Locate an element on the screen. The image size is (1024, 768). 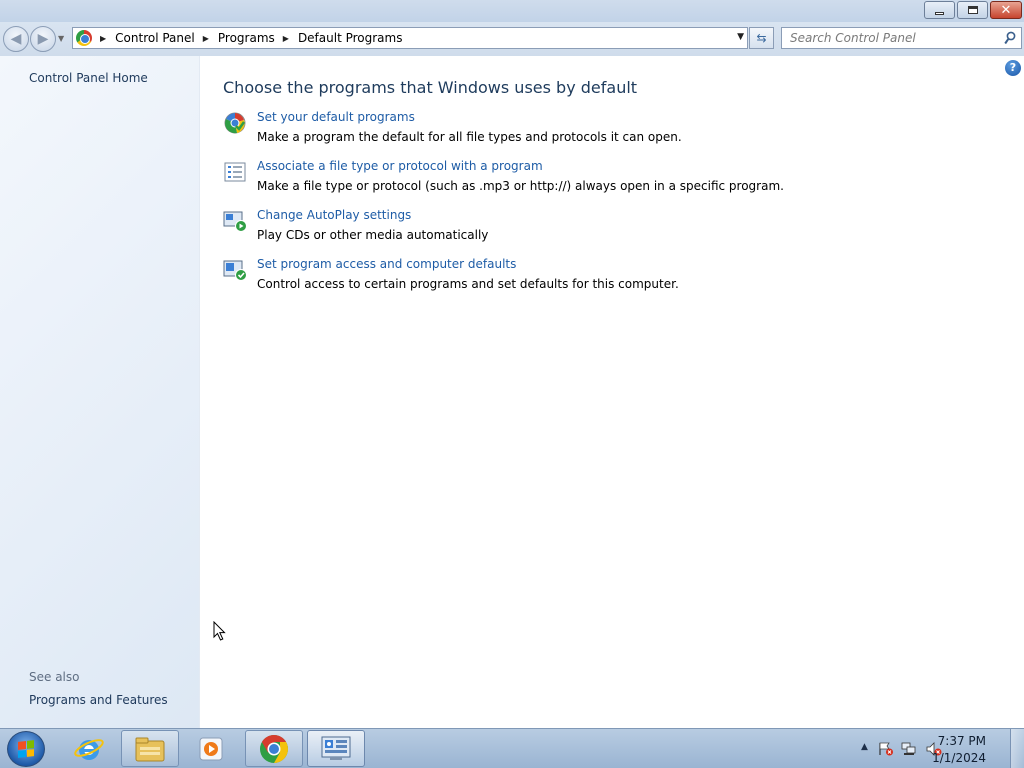
search-box is located at coordinates (901, 38).